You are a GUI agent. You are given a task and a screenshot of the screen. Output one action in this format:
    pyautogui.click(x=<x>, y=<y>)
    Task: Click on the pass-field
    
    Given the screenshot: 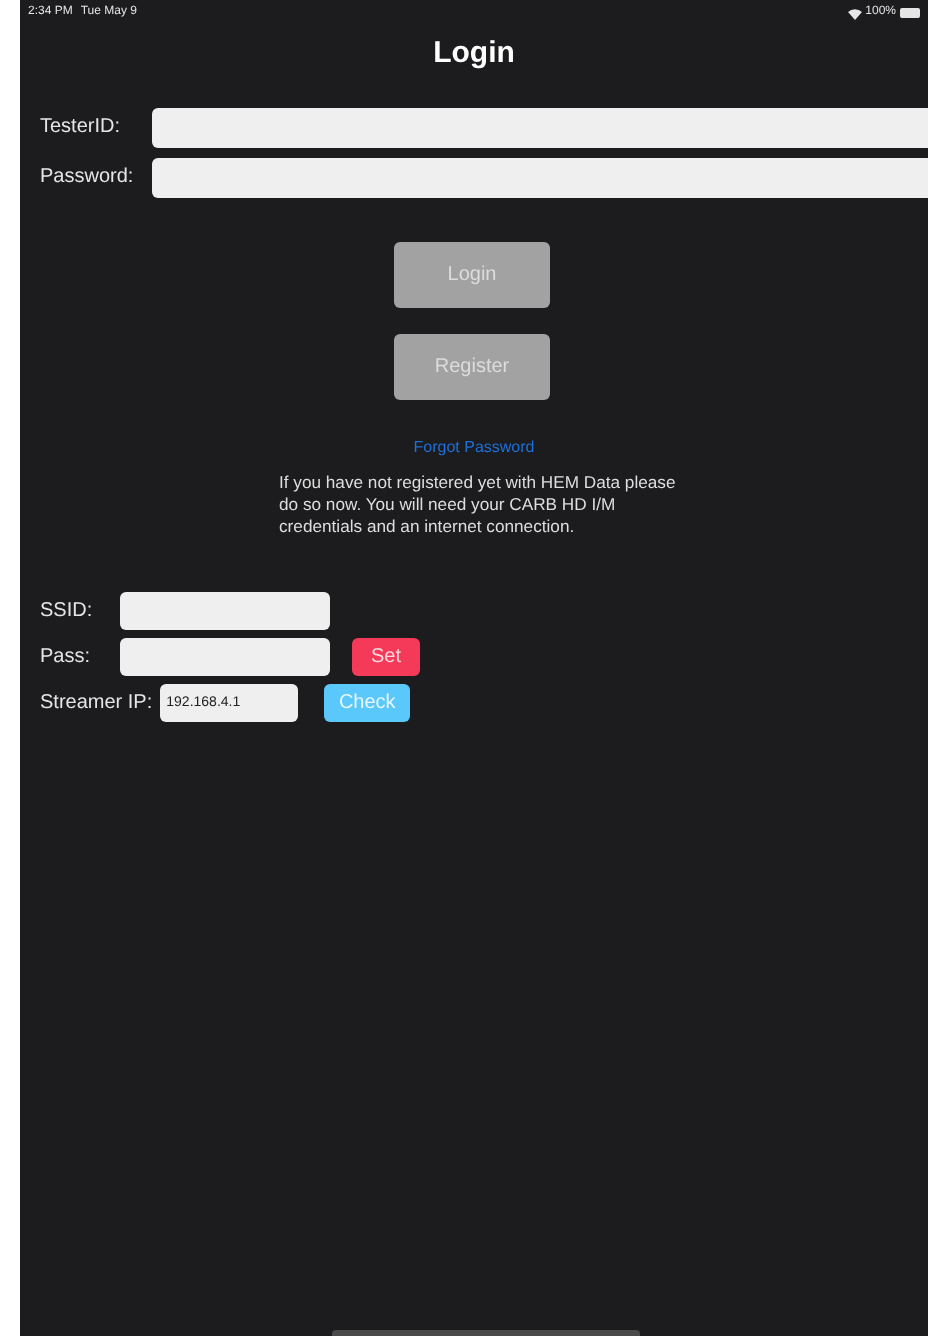 What is the action you would take?
    pyautogui.click(x=225, y=656)
    